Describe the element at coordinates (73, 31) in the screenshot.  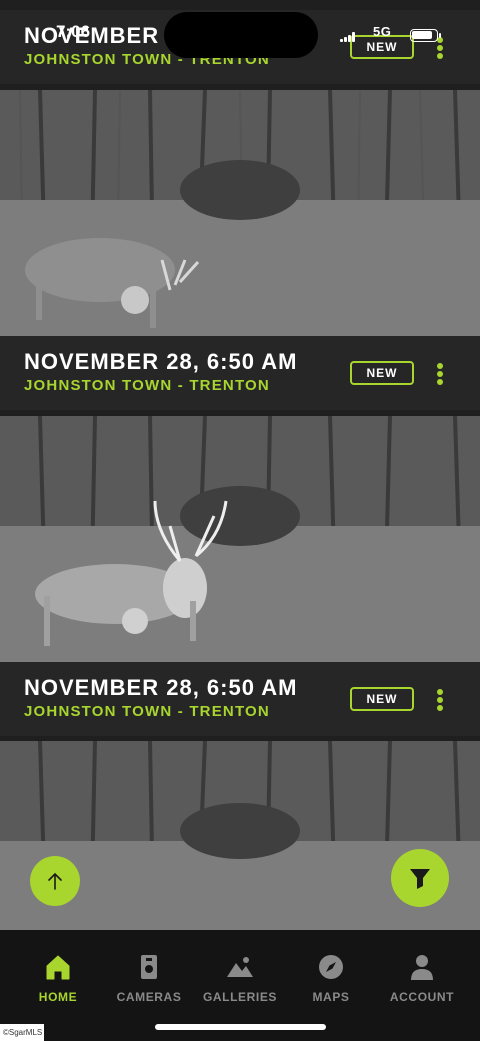
I see `status-time: 7:06` at that location.